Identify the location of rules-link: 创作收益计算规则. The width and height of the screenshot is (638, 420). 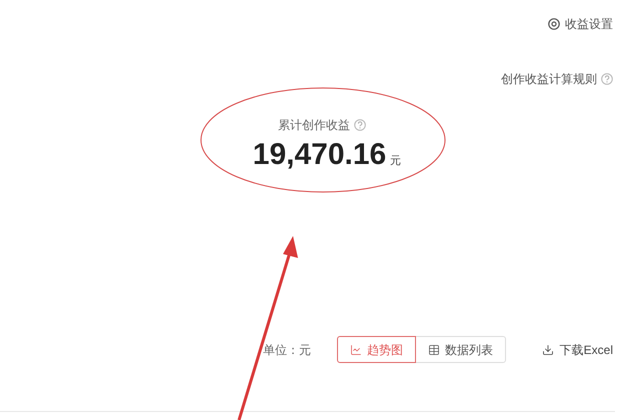
(549, 79).